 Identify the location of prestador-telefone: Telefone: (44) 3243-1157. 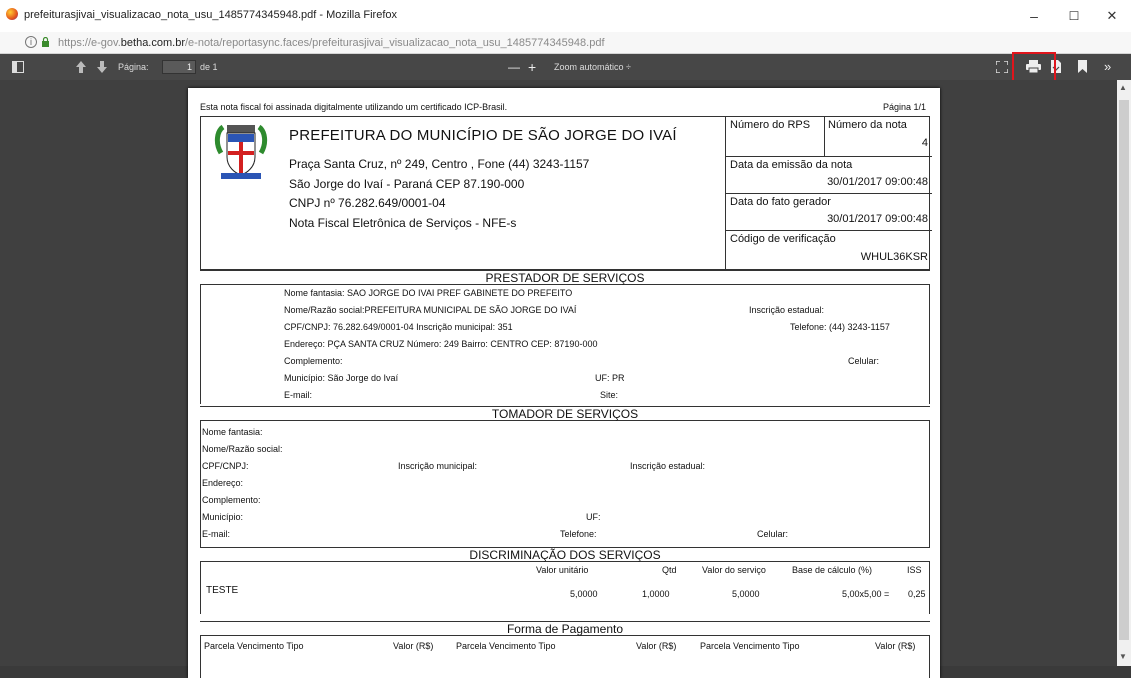
(840, 327).